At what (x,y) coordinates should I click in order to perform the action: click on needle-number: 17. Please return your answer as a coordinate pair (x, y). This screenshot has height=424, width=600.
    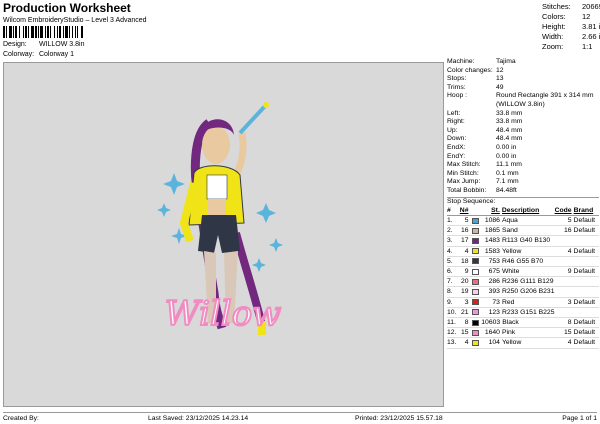
    Looking at the image, I should click on (465, 241).